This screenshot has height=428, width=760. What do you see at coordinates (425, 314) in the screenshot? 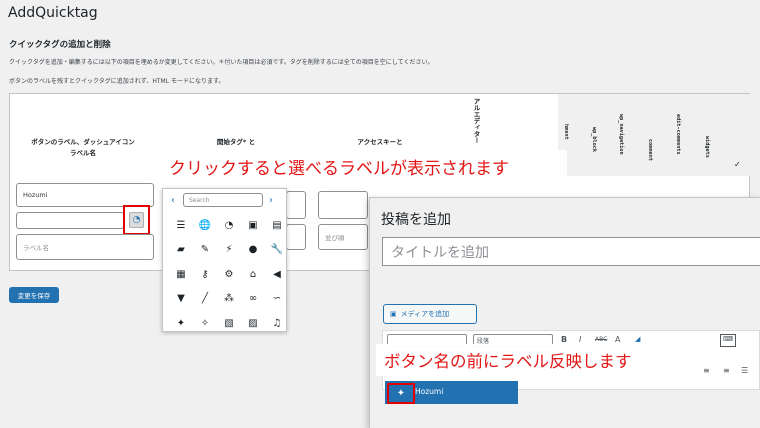
I see `add-media-label: メディアを追加` at bounding box center [425, 314].